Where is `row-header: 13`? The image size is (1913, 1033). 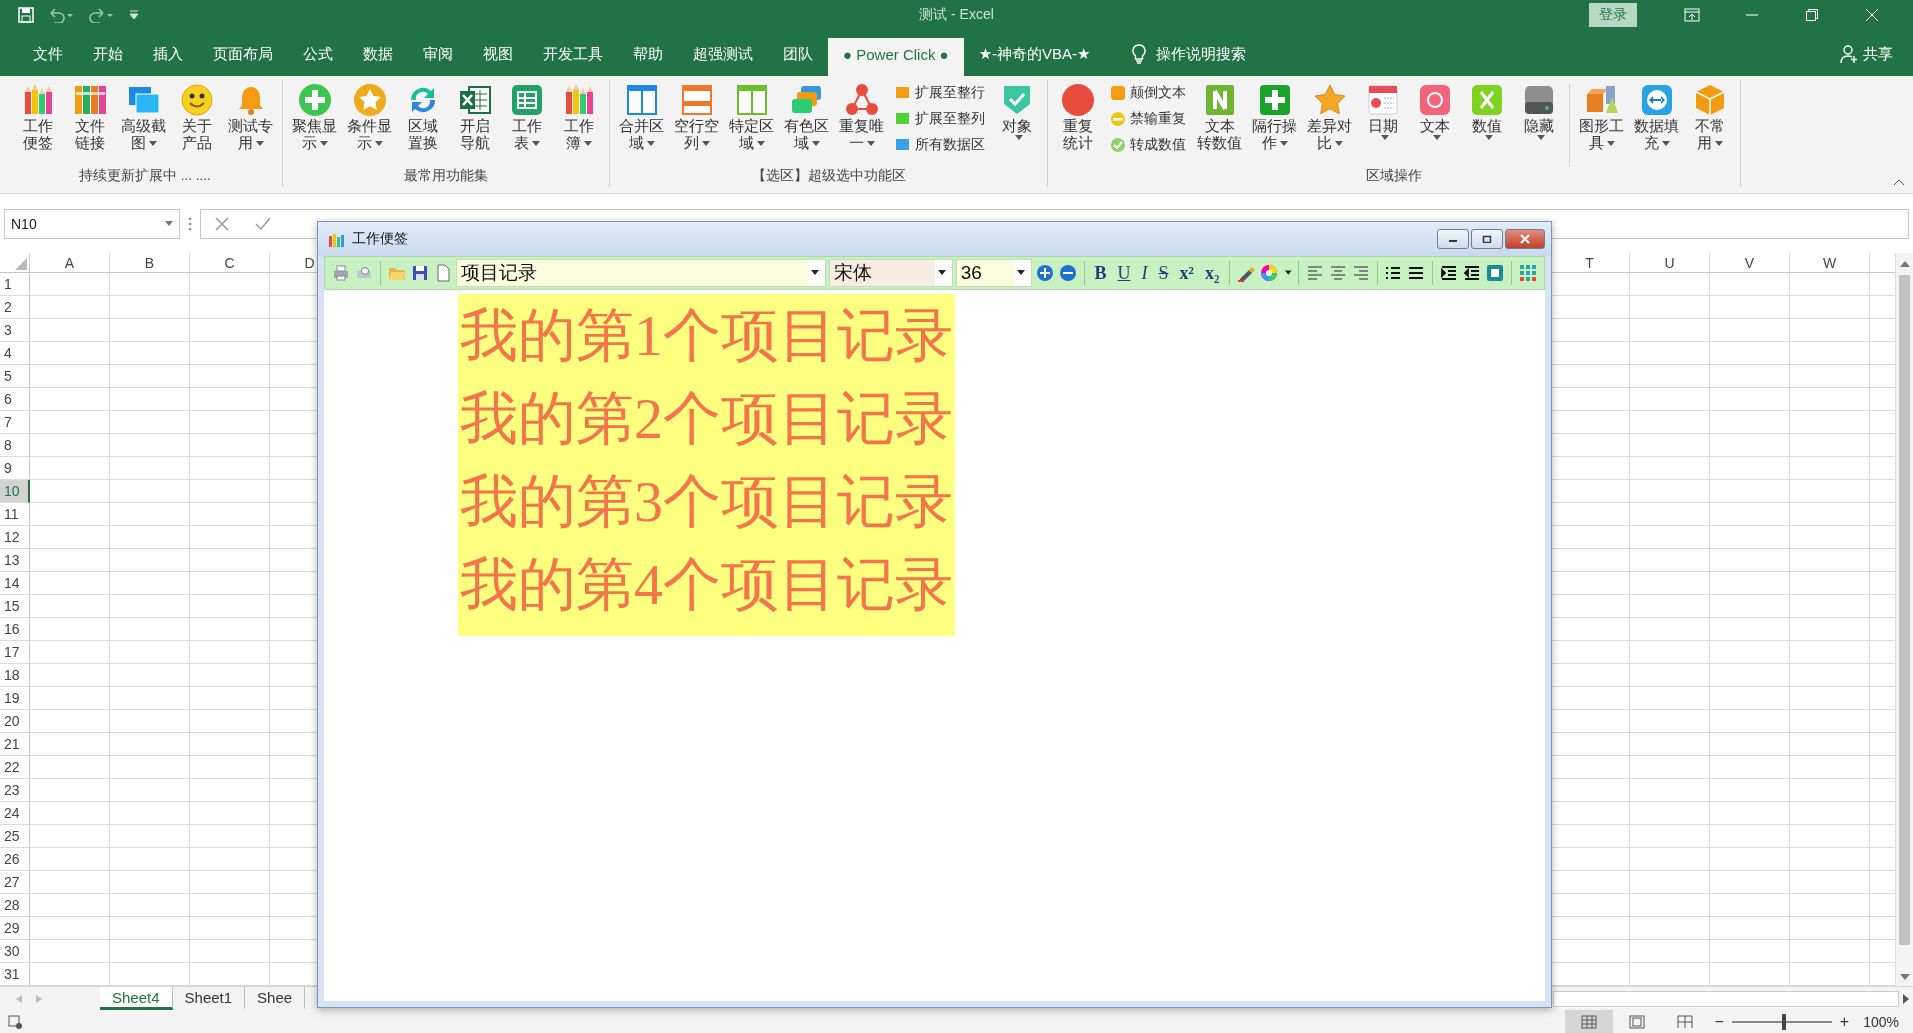
row-header: 13 is located at coordinates (15, 560).